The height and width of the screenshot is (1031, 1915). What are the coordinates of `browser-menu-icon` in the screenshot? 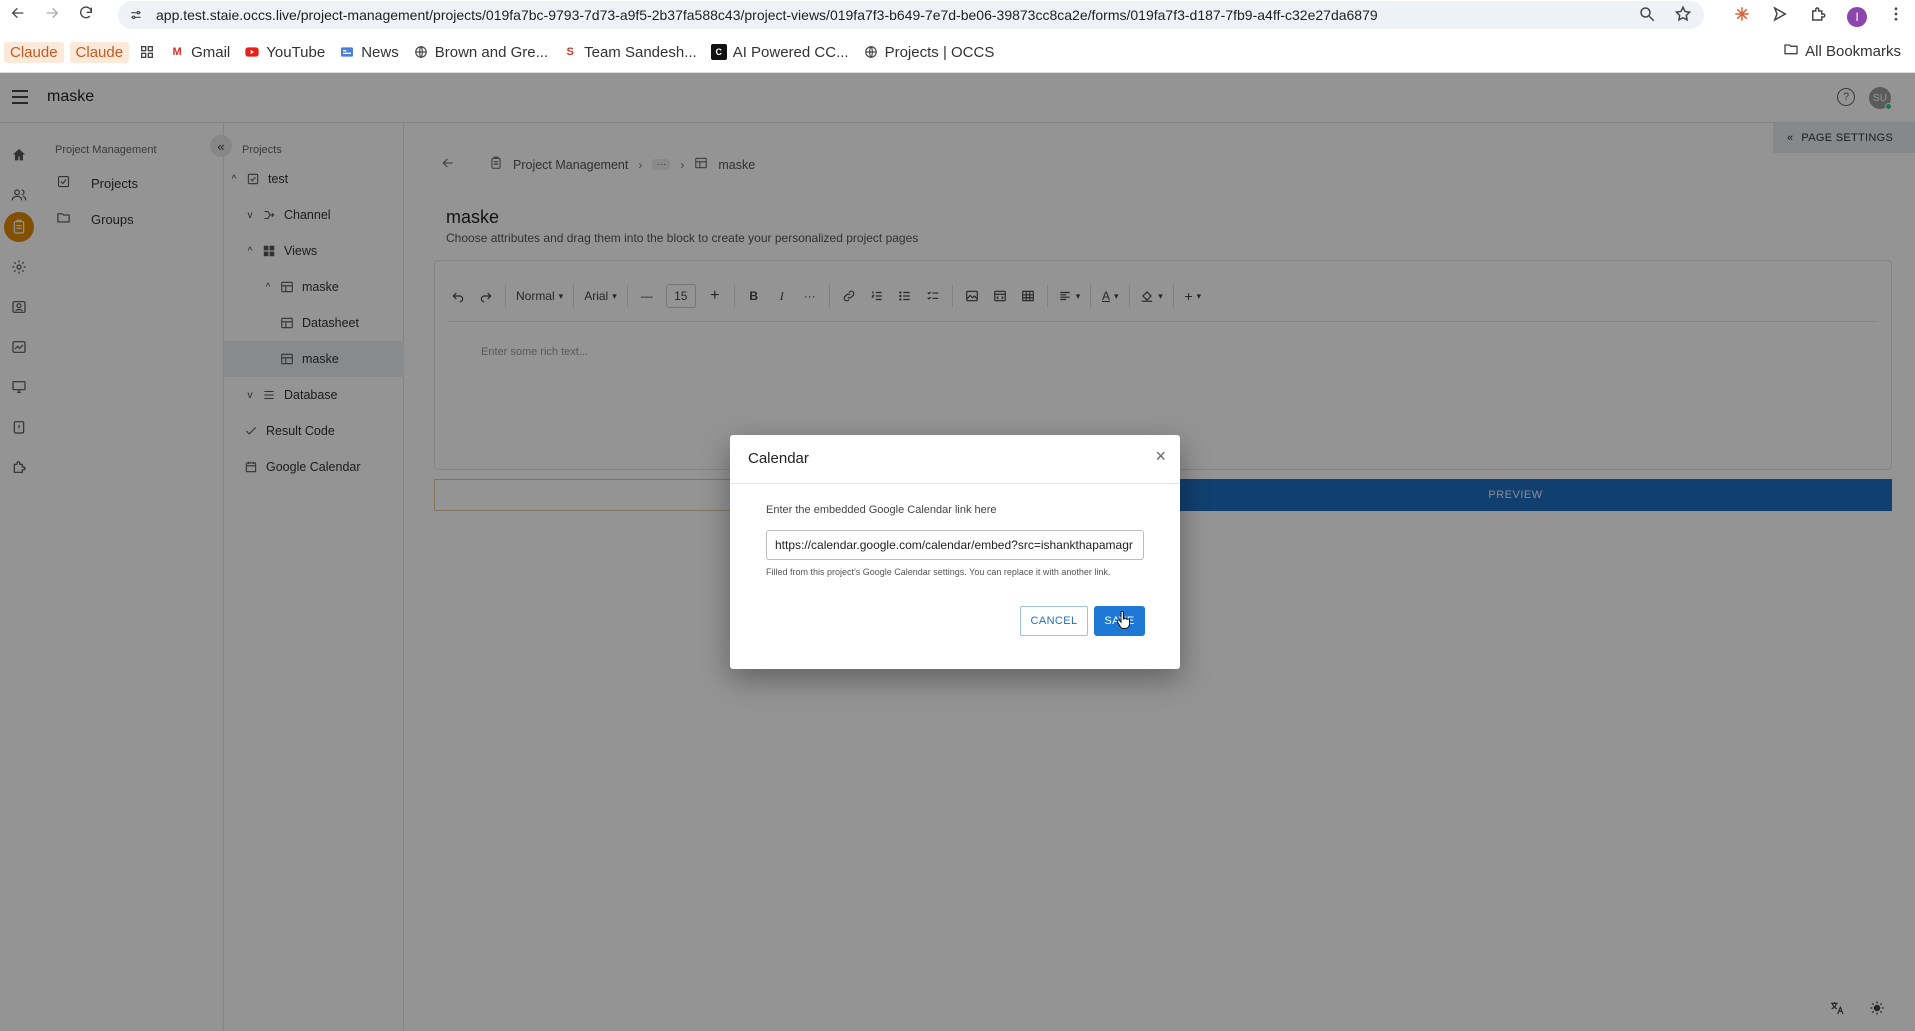 It's located at (1896, 16).